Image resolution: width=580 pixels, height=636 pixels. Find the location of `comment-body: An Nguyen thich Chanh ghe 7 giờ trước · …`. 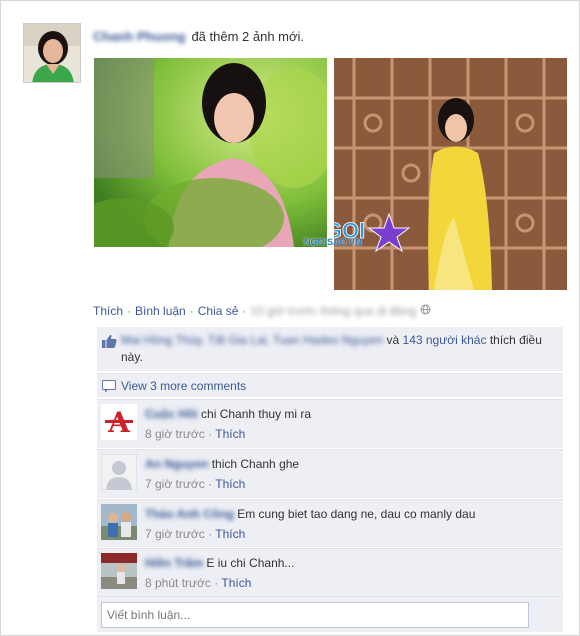

comment-body: An Nguyen thich Chanh ghe 7 giờ trước · … is located at coordinates (350, 474).